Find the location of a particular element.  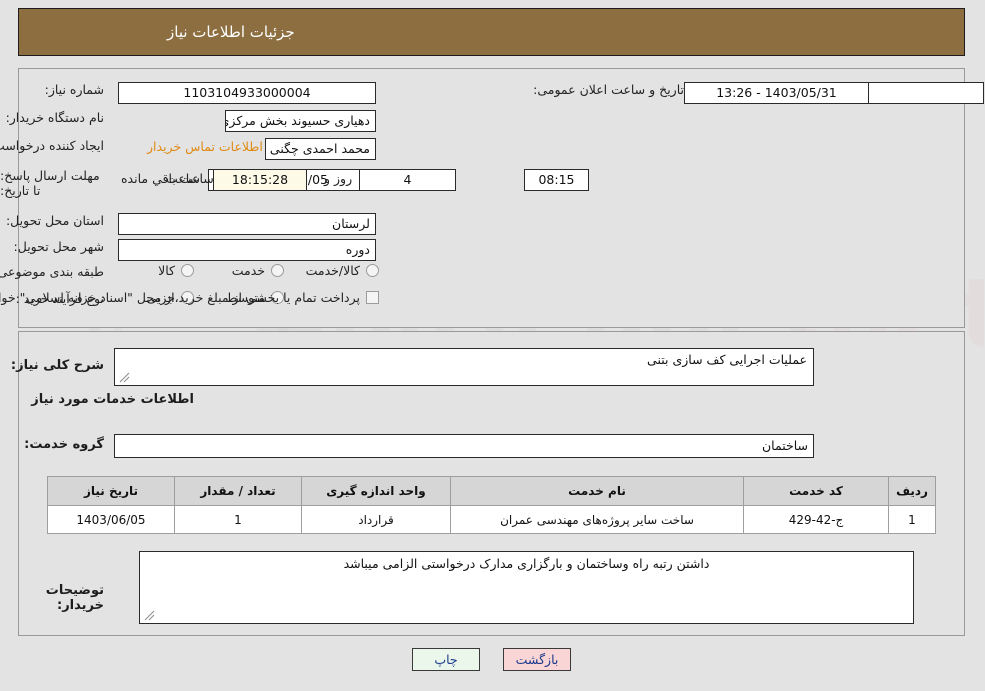

need-number-value: 1103104933000004 is located at coordinates (248, 93).